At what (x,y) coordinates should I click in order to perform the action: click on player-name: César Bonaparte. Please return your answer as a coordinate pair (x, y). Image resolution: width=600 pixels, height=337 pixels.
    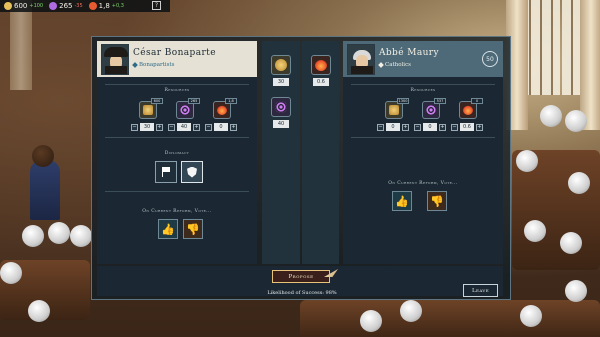
    Looking at the image, I should click on (174, 53).